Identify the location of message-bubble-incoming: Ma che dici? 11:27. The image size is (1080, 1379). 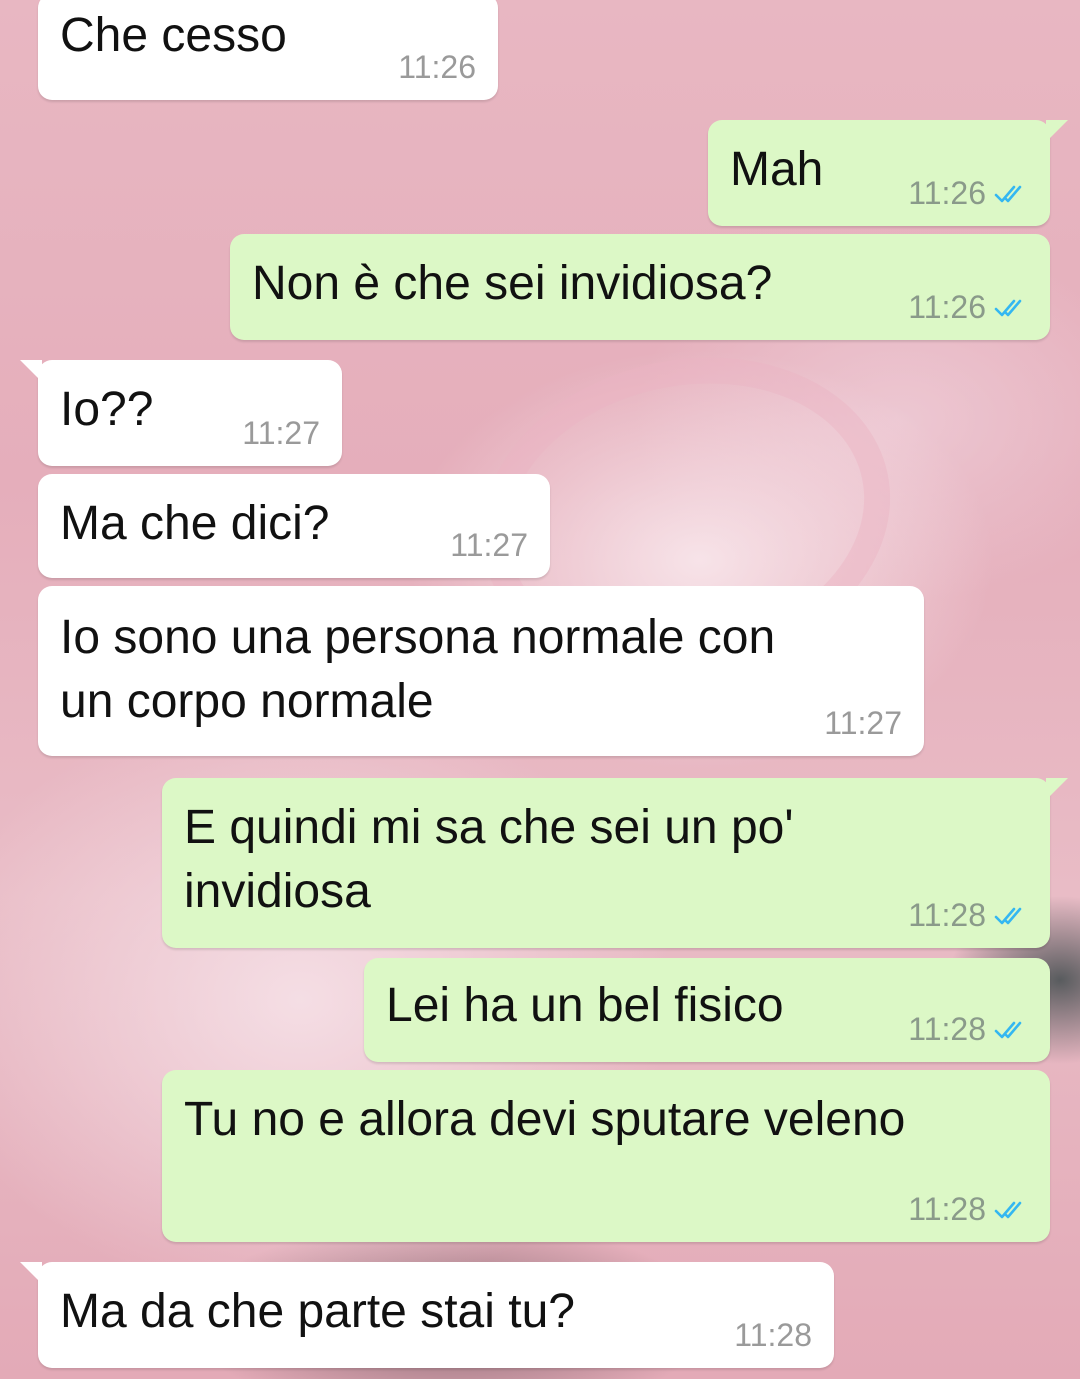
(294, 526).